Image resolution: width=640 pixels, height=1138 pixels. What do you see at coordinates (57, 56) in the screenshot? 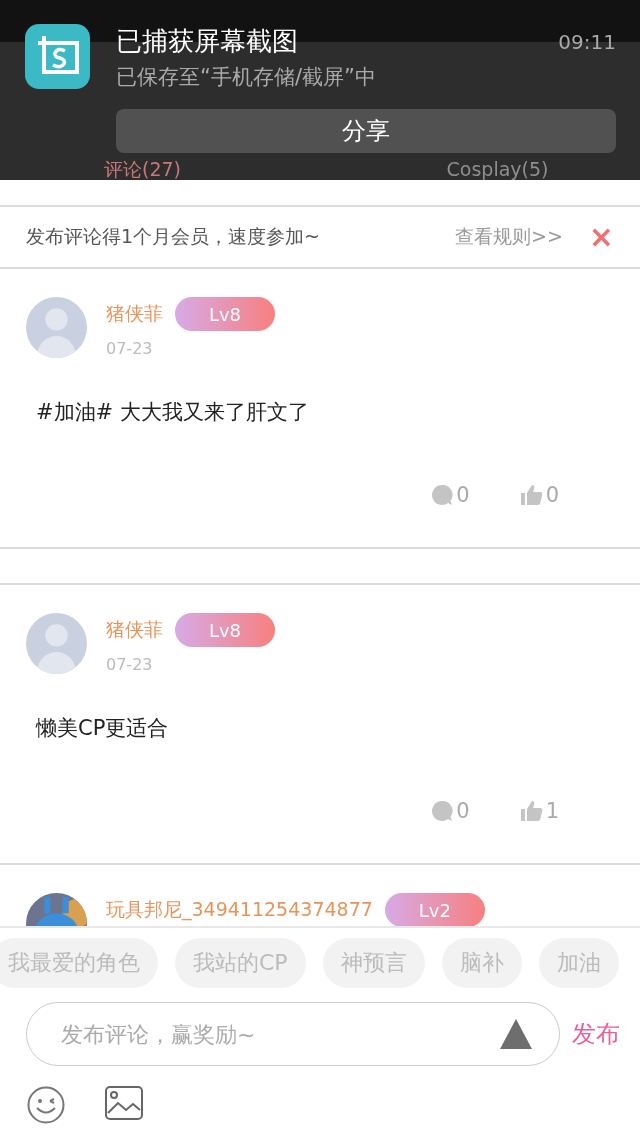
I see `screenshot-app-icon` at bounding box center [57, 56].